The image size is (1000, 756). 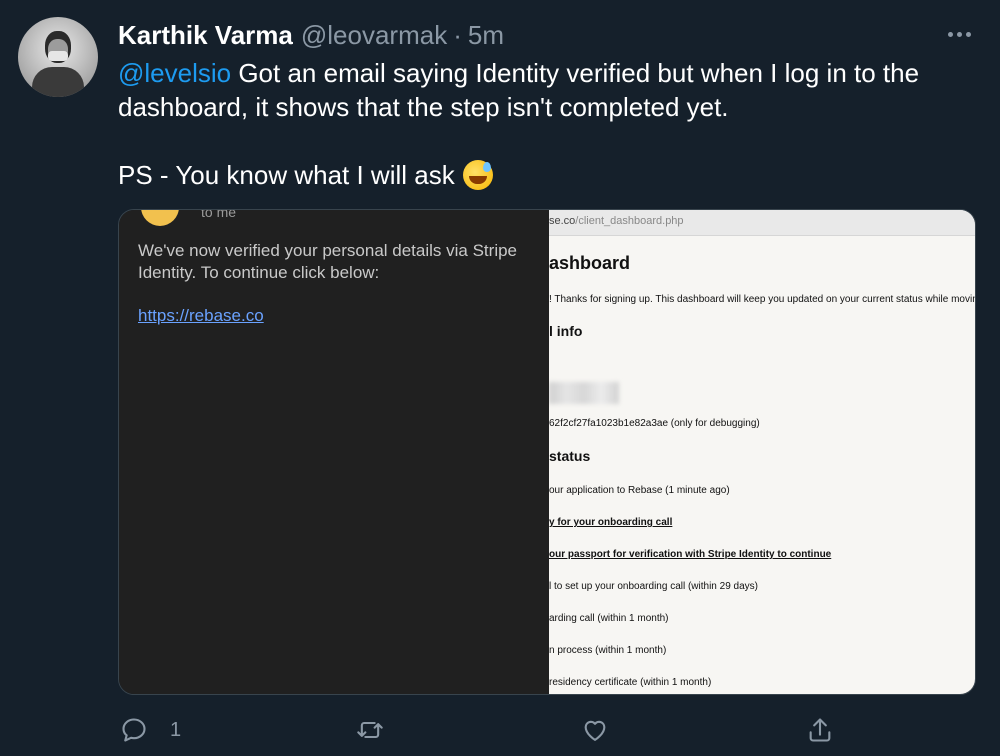 I want to click on browser-url: se.co/client_dashboard.php, so click(x=616, y=221).